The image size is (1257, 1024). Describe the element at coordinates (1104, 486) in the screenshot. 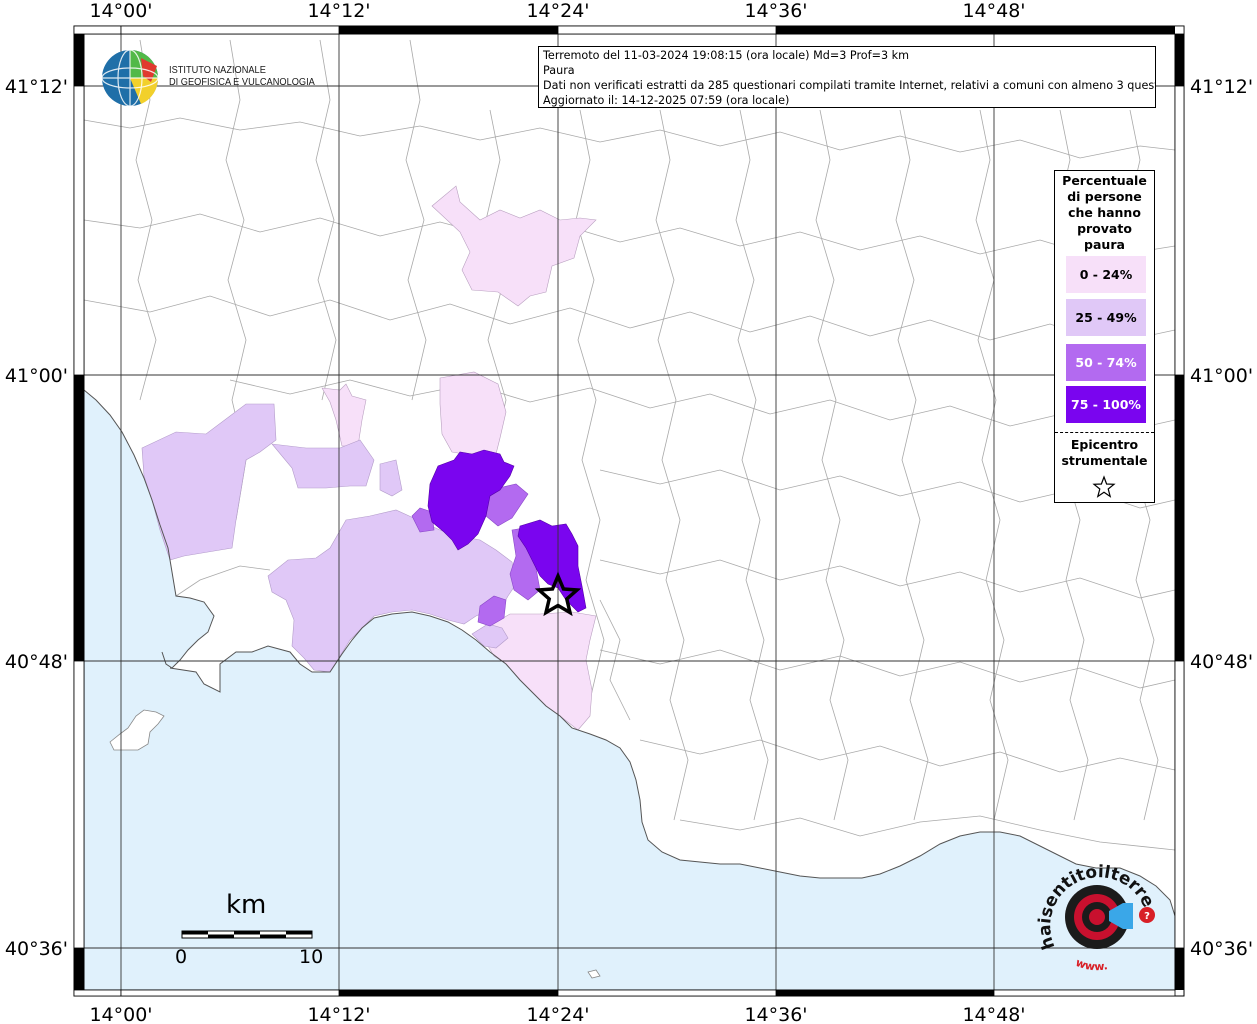

I see `legend-star-icon` at that location.